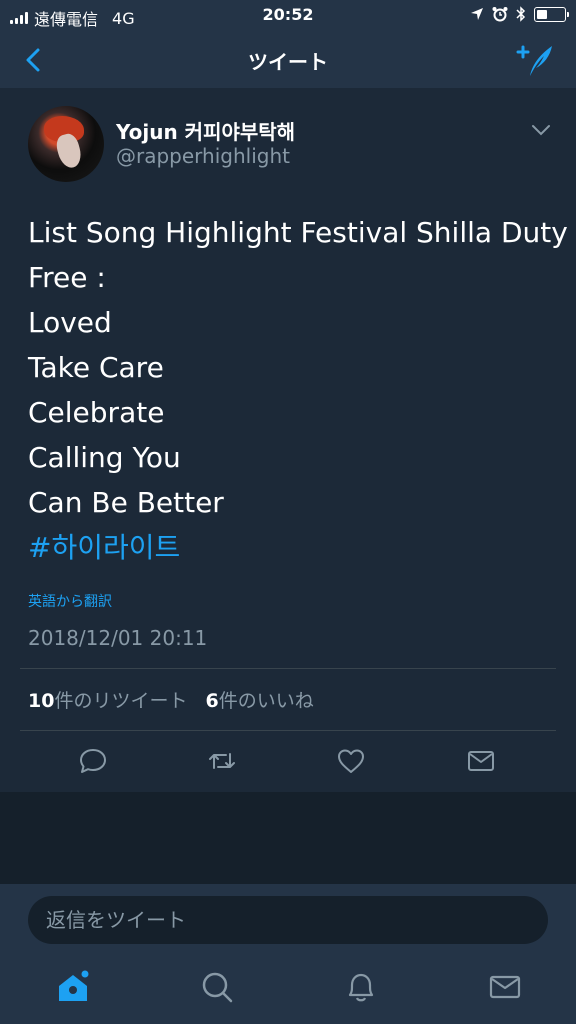 Image resolution: width=576 pixels, height=1024 pixels. What do you see at coordinates (505, 987) in the screenshot?
I see `messages-icon` at bounding box center [505, 987].